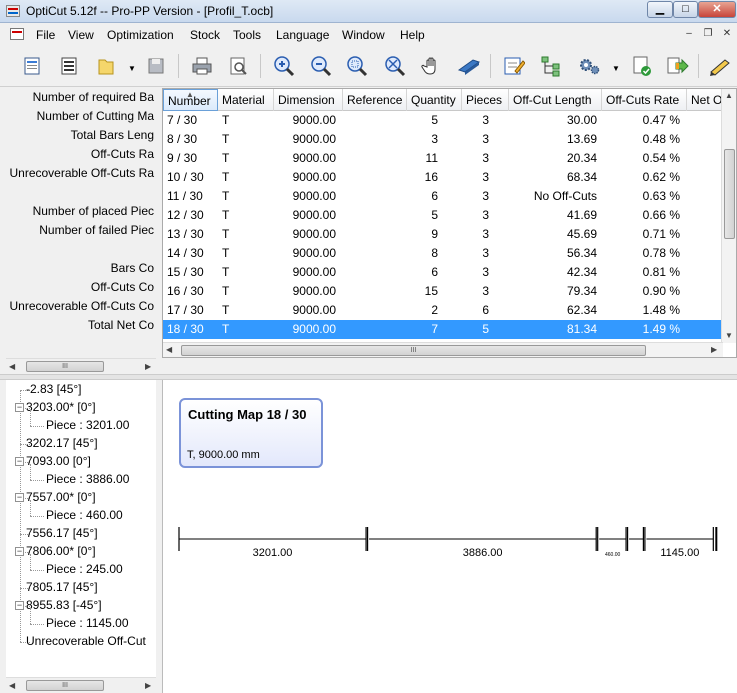  What do you see at coordinates (65, 366) in the screenshot?
I see `summary-scroll-thumb: III` at bounding box center [65, 366].